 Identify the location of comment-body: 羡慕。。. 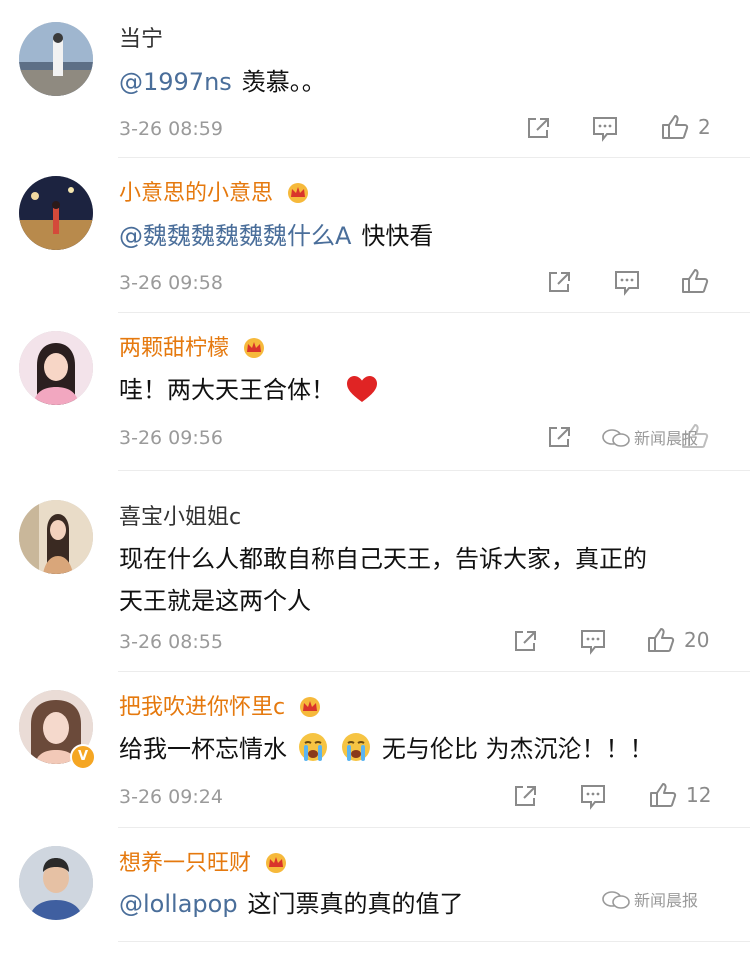
(283, 82).